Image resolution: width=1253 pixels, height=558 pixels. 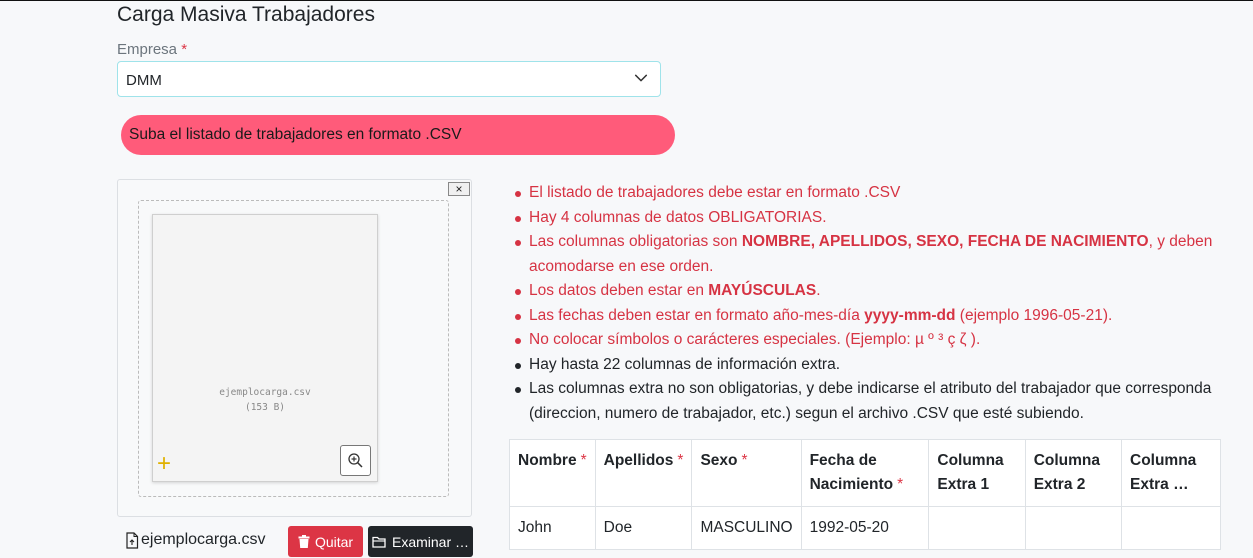 I want to click on company-select: DMM, so click(x=389, y=79).